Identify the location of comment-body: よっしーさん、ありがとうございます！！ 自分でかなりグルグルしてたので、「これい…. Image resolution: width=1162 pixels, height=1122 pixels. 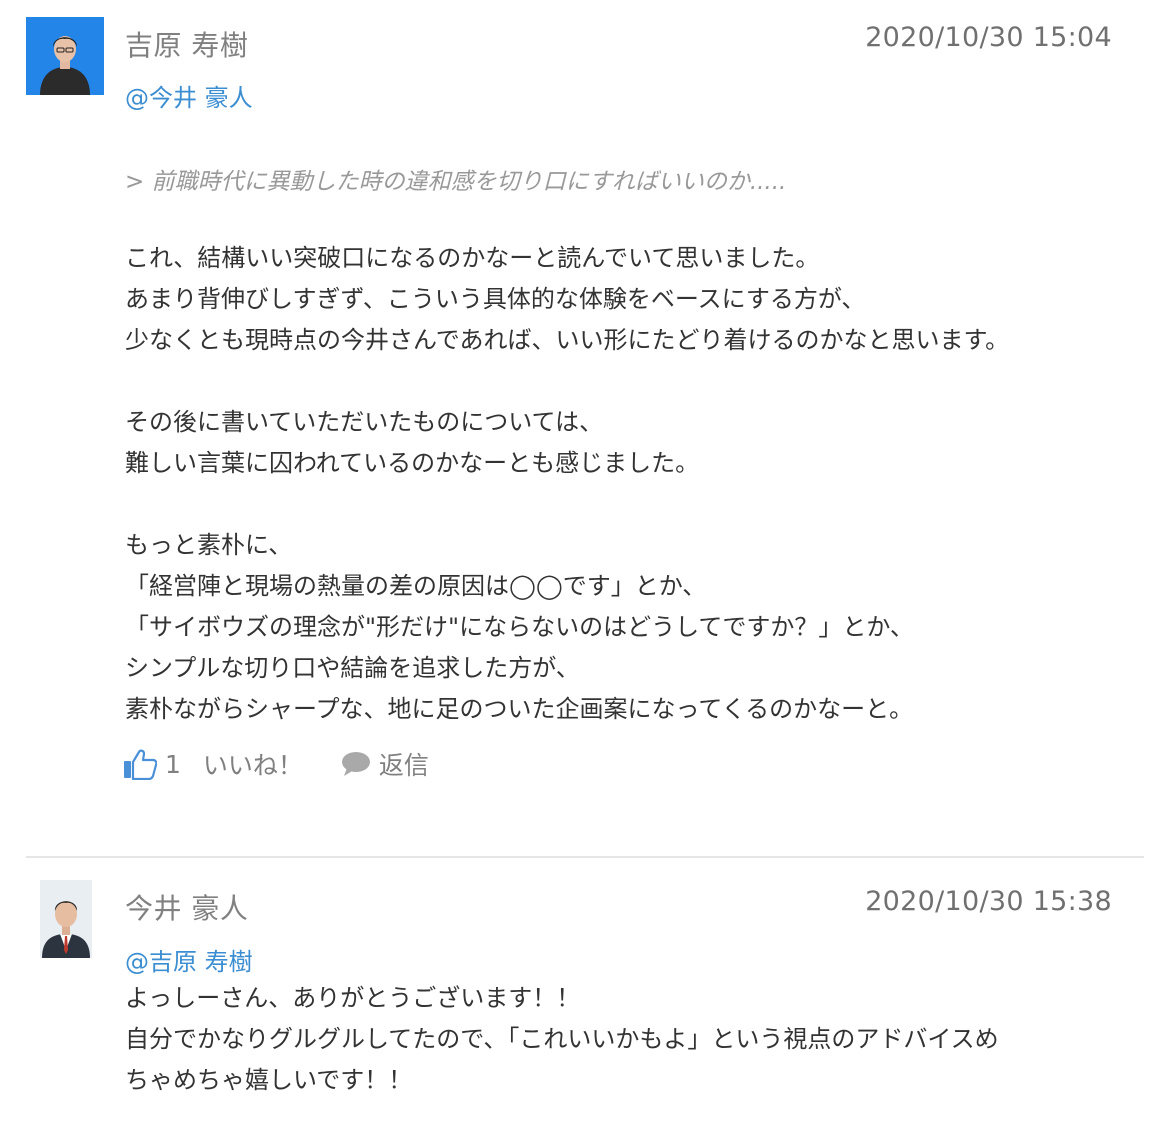
(637, 1039).